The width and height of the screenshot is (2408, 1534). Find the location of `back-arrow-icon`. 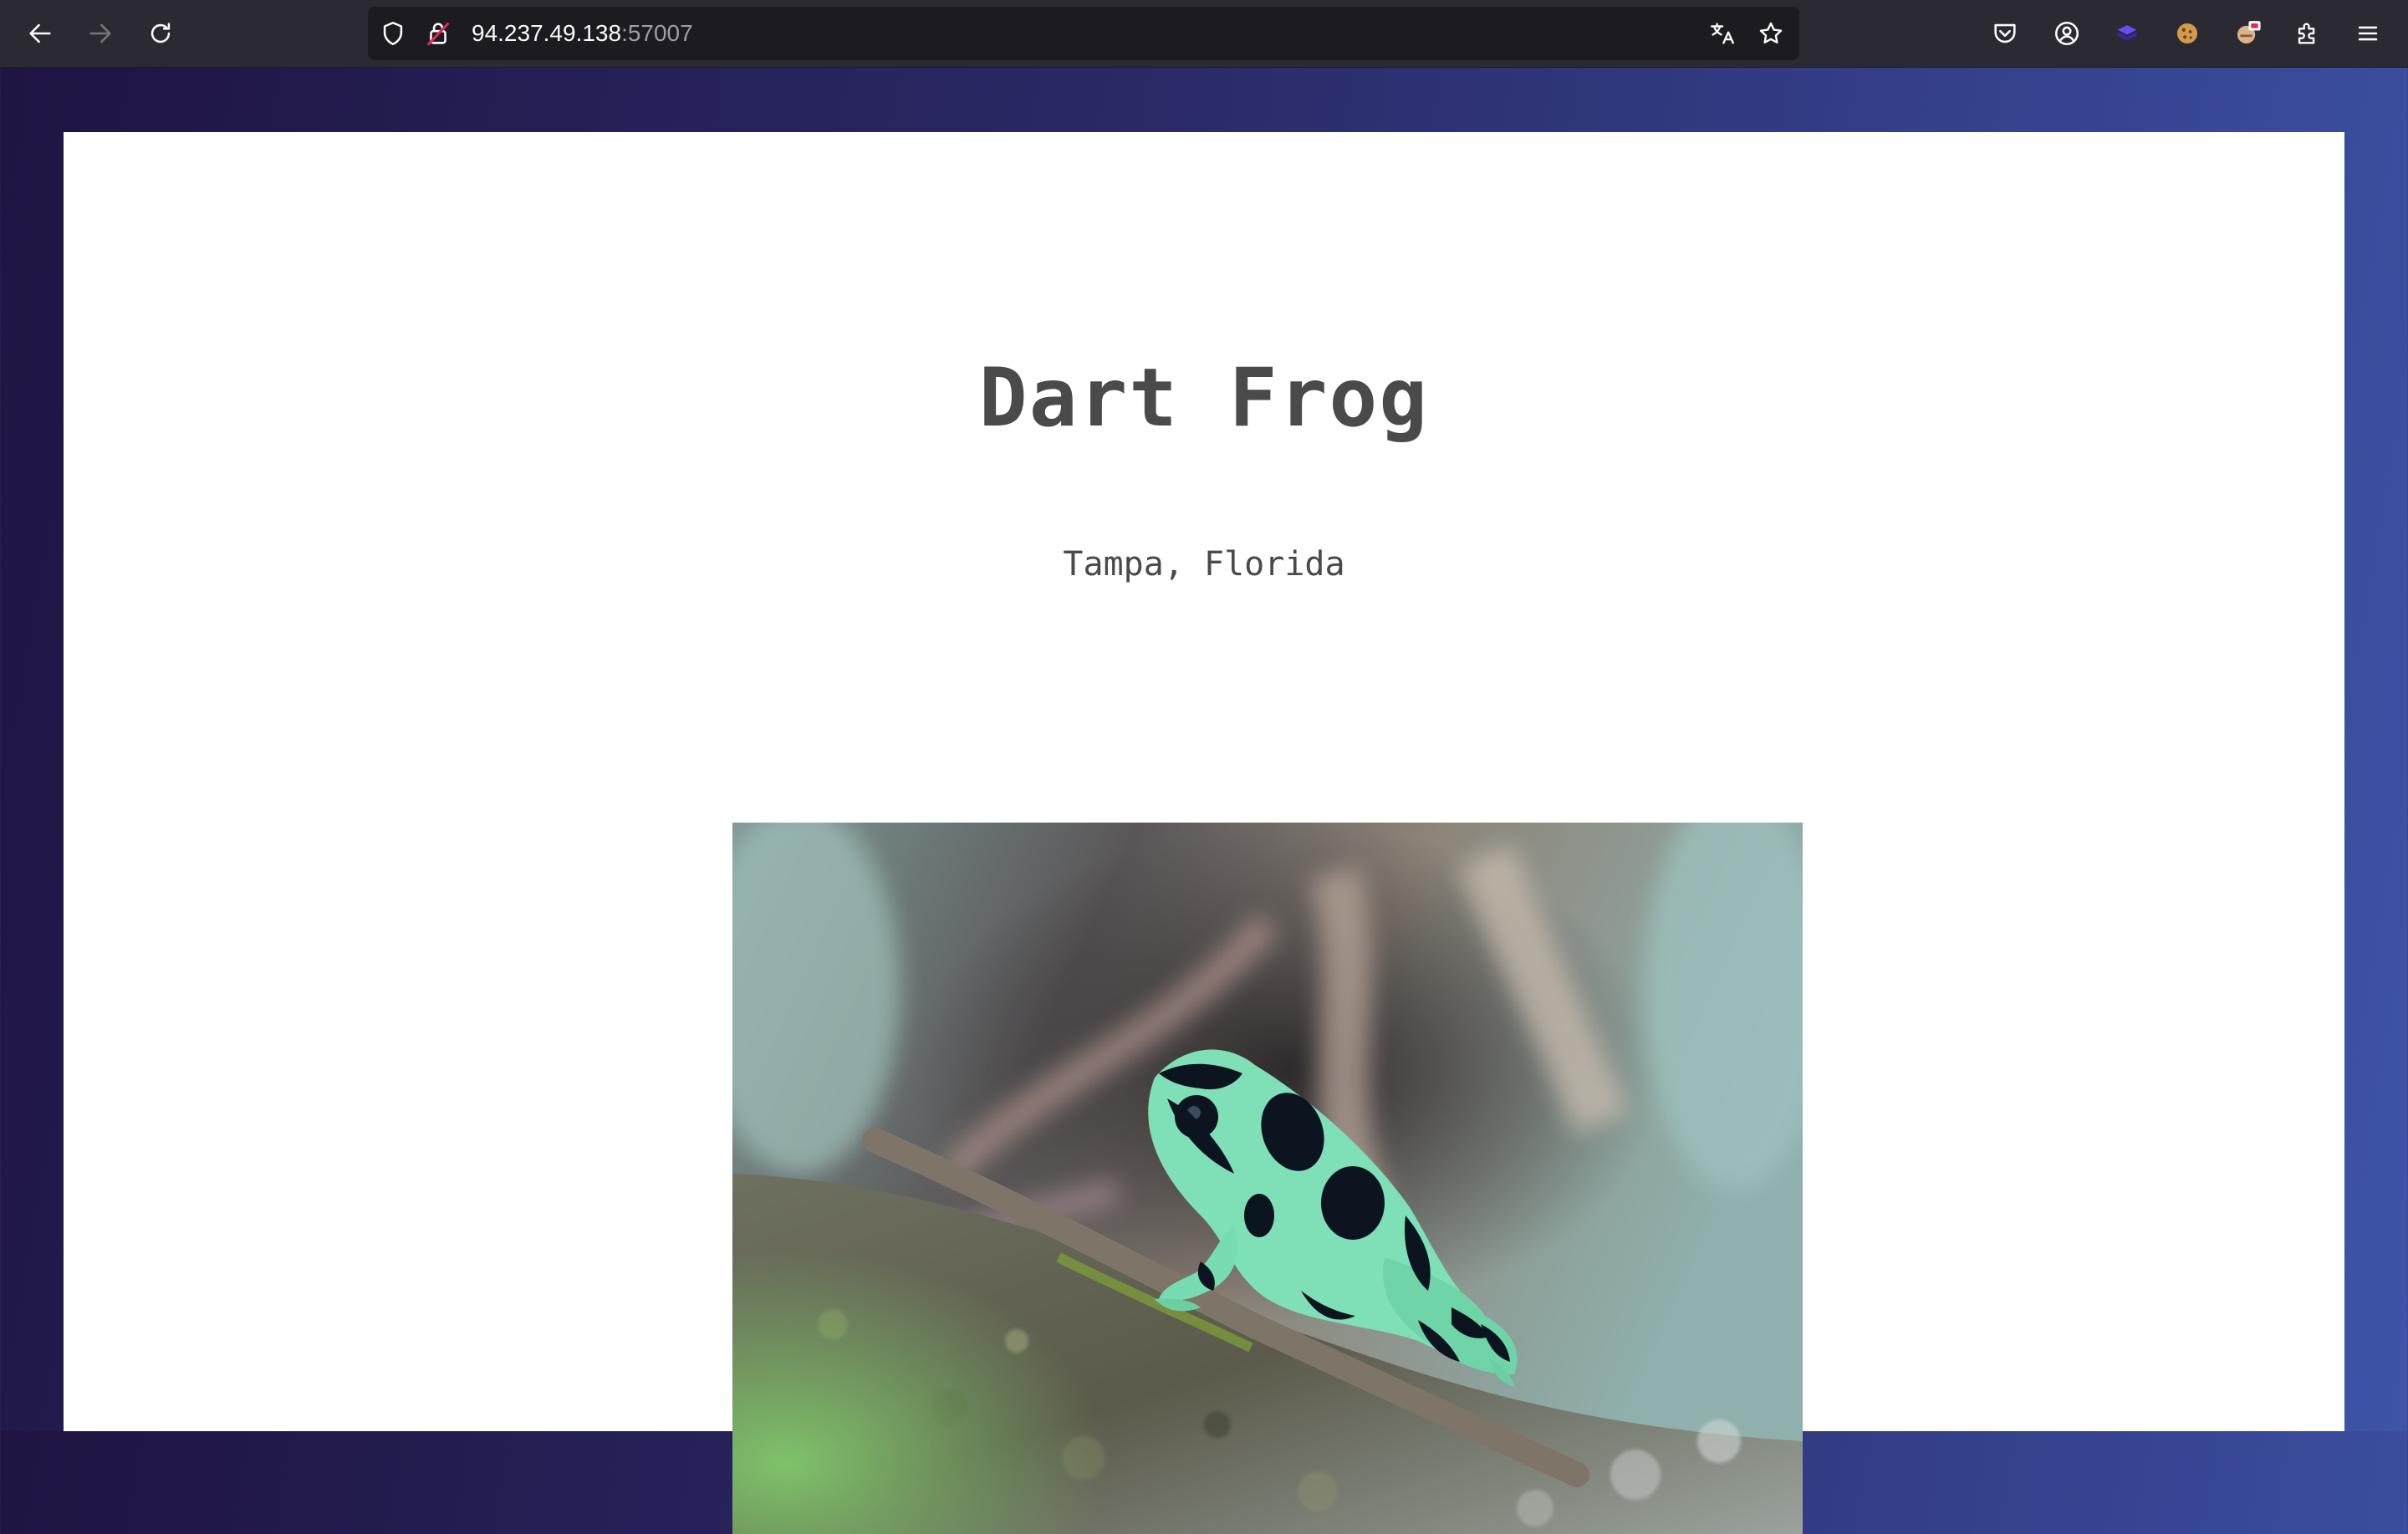

back-arrow-icon is located at coordinates (40, 33).